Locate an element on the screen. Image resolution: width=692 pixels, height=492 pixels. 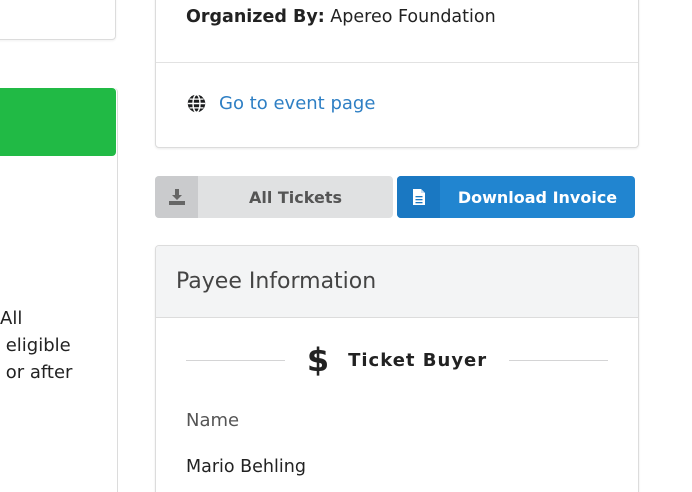
left-description: All eligible or after is located at coordinates (36, 345).